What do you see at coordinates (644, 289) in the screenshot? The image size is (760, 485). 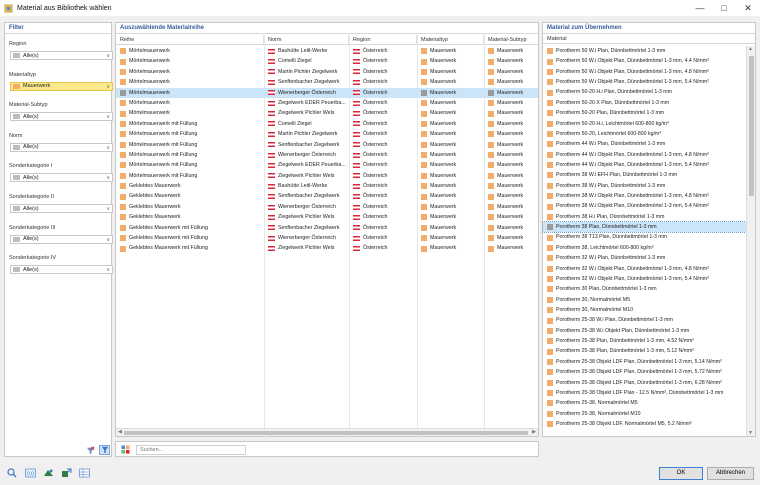 I see `list-item: Porotherm 30 Plan, Dünnbettmörtel 1-3 mm` at bounding box center [644, 289].